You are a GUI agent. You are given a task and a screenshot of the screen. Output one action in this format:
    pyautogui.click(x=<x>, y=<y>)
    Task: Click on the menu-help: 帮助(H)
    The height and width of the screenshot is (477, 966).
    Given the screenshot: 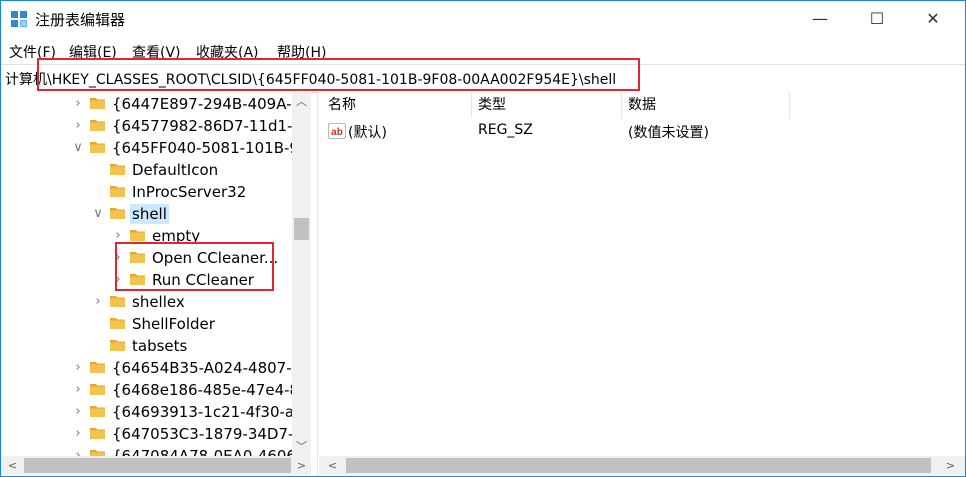 What is the action you would take?
    pyautogui.click(x=301, y=52)
    